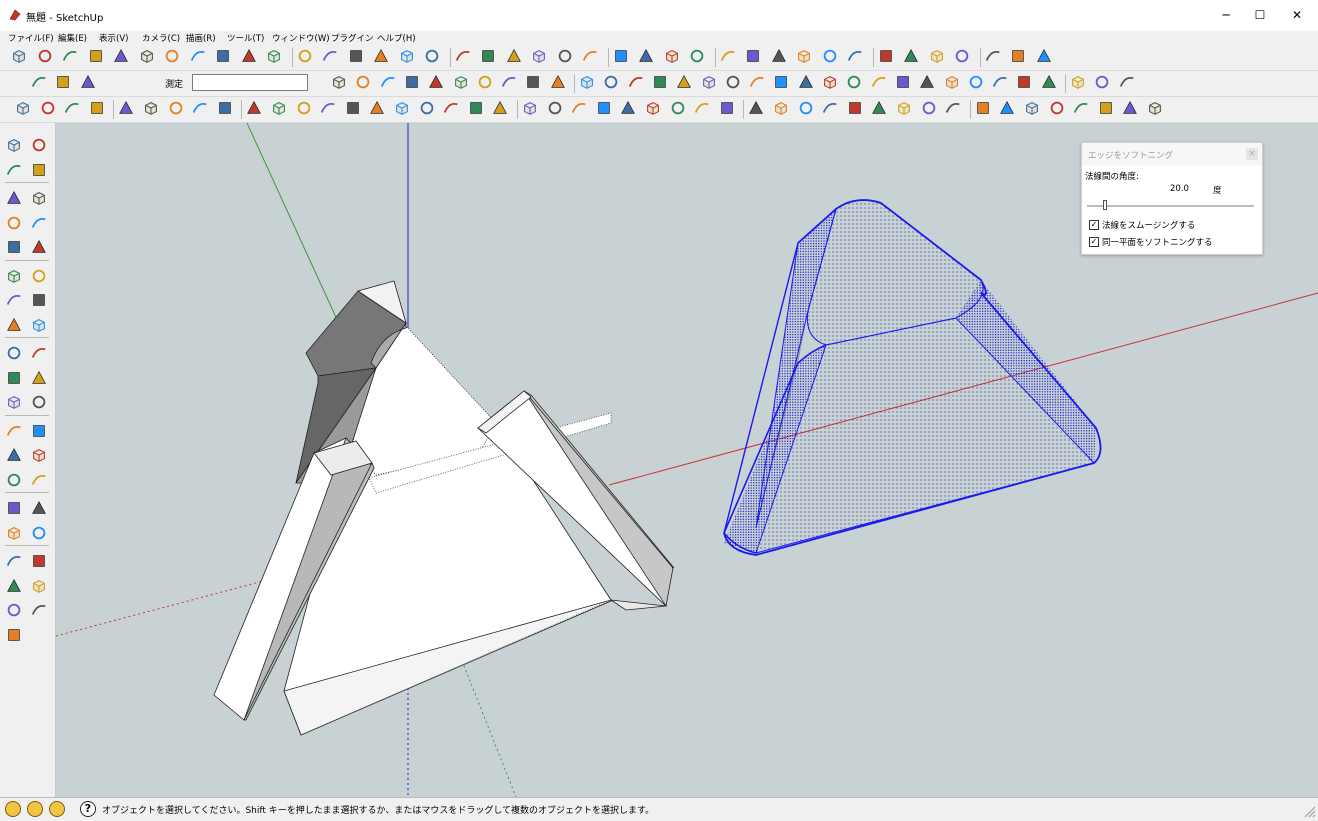  What do you see at coordinates (622, 57) in the screenshot?
I see `monochrome-icon` at bounding box center [622, 57].